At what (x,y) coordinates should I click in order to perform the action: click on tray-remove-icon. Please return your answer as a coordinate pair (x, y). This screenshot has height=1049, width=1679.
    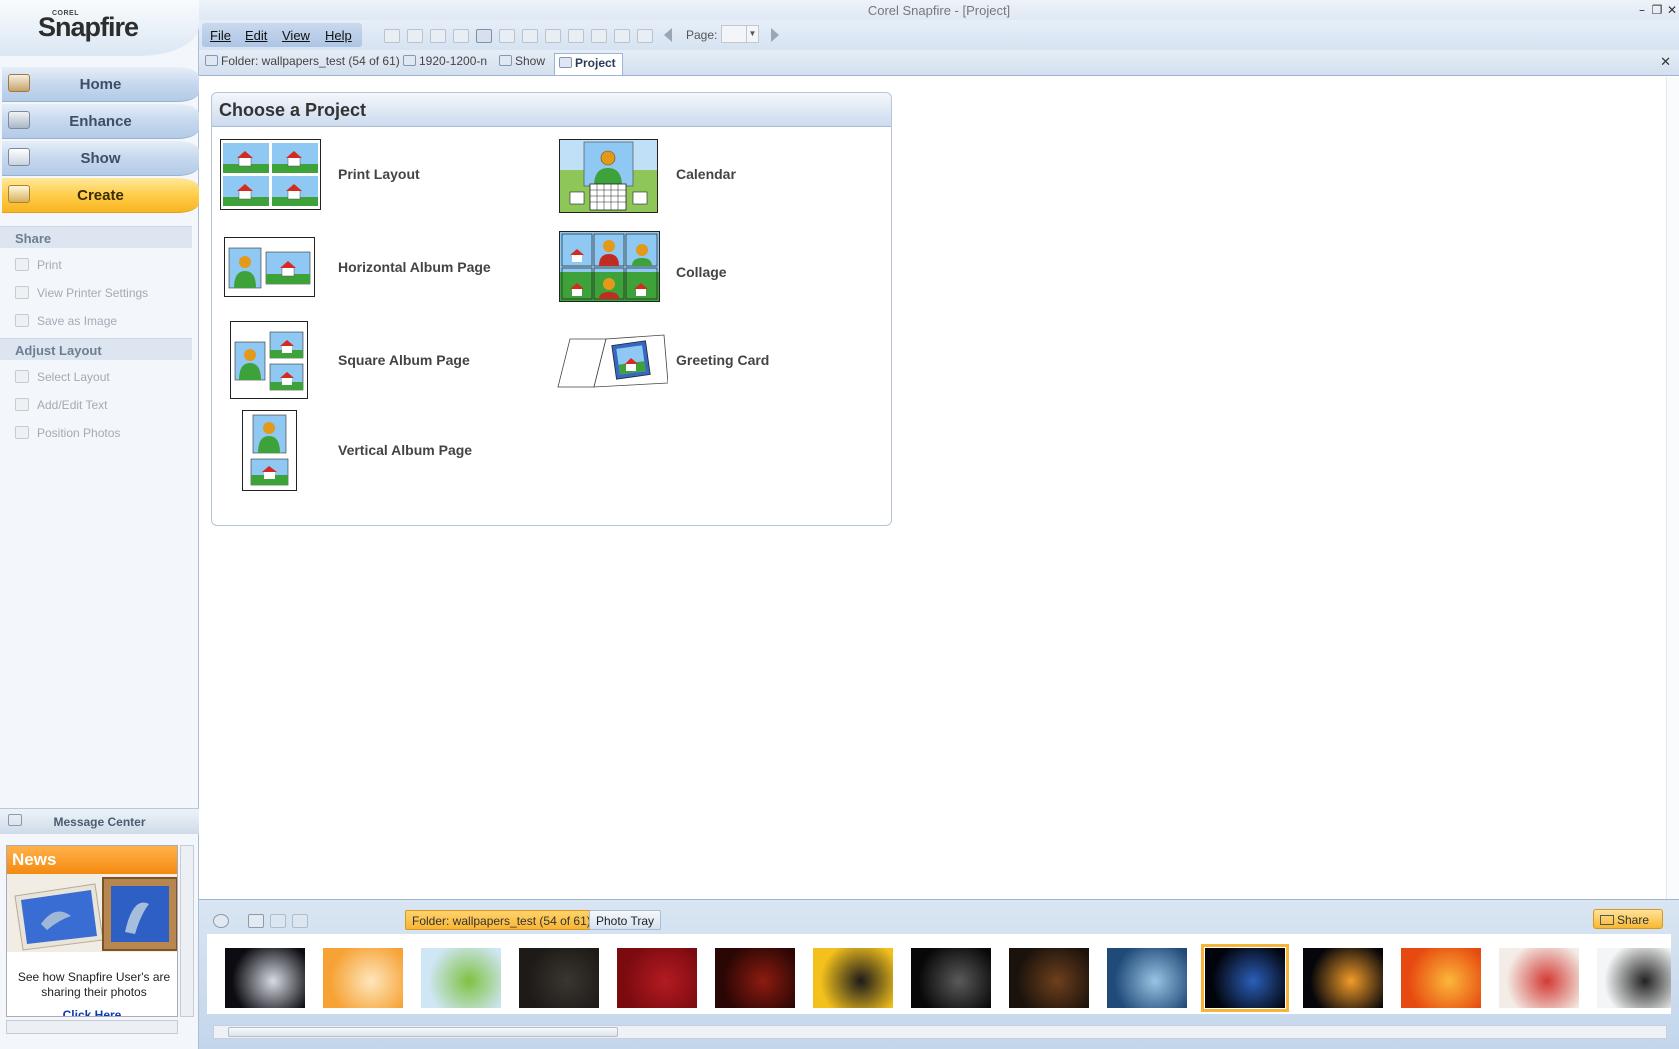
    Looking at the image, I should click on (278, 921).